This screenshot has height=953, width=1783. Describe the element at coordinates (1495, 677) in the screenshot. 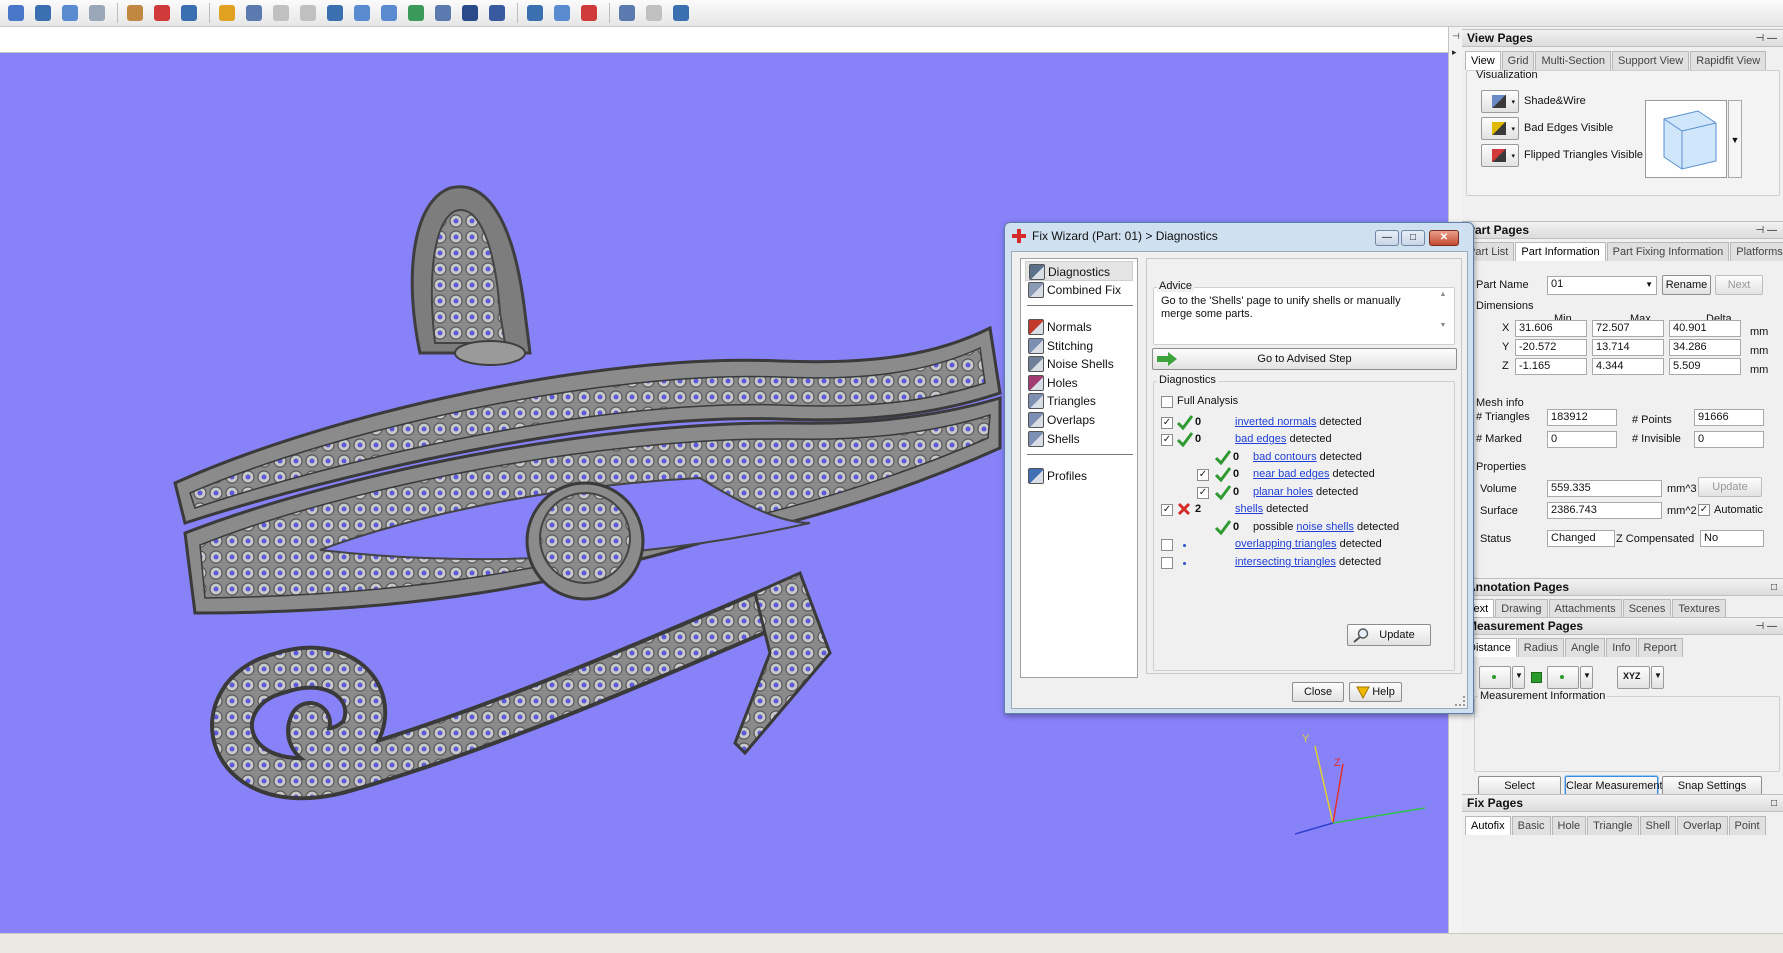

I see `point-select-button` at that location.